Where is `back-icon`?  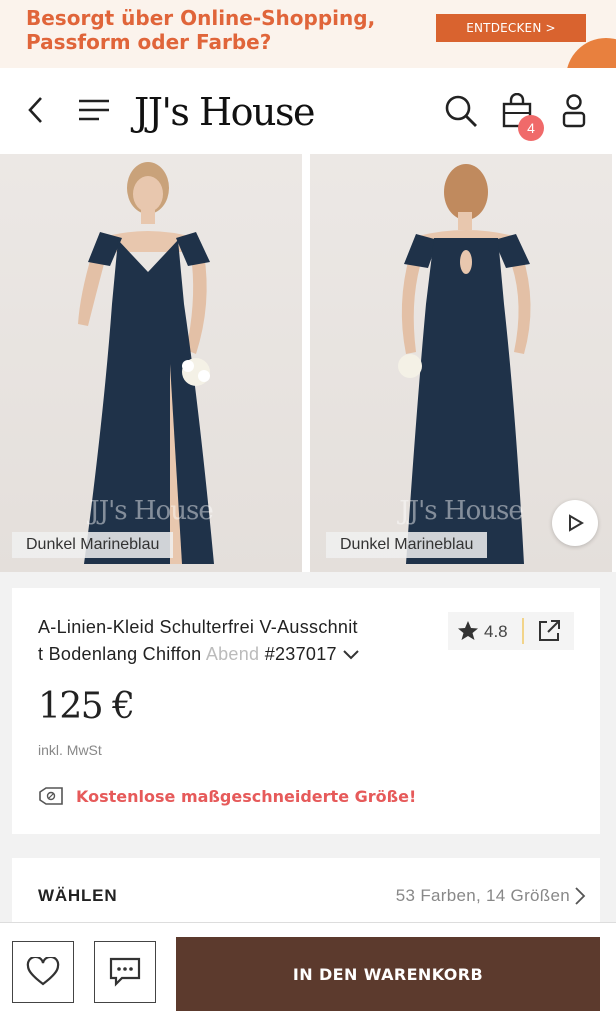
back-icon is located at coordinates (36, 110).